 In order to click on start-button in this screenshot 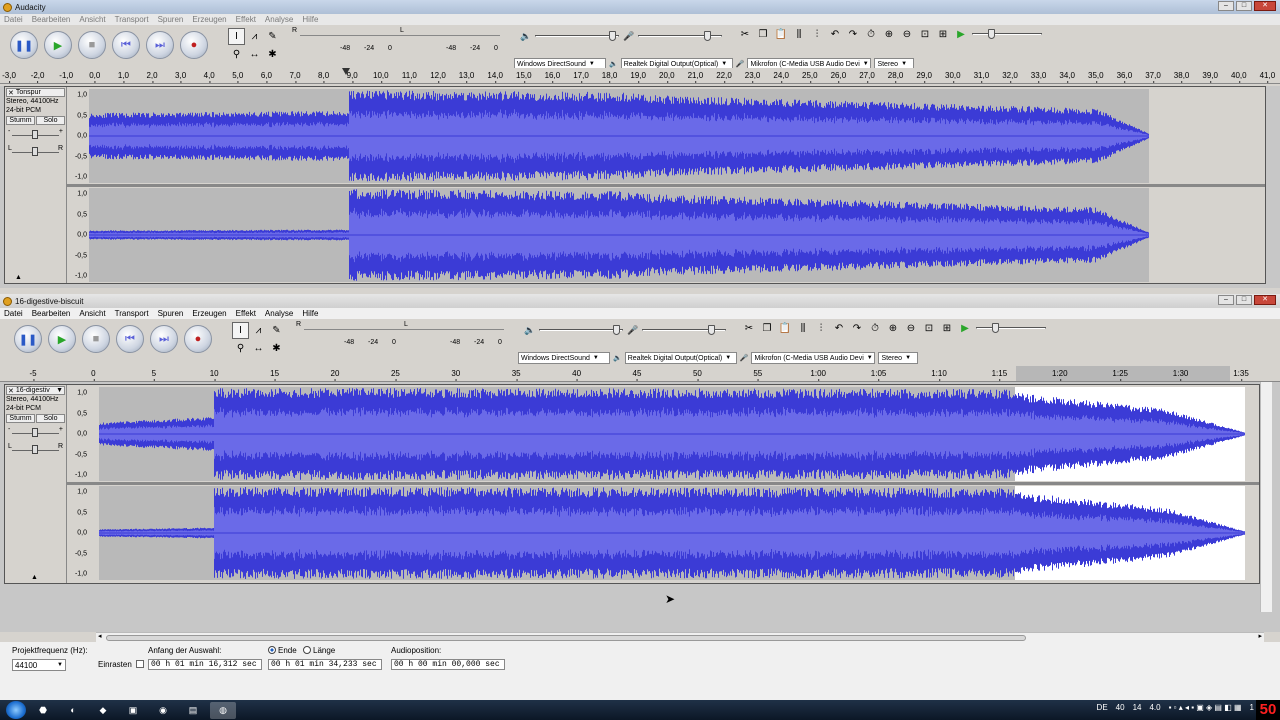, I will do `click(16, 710)`.